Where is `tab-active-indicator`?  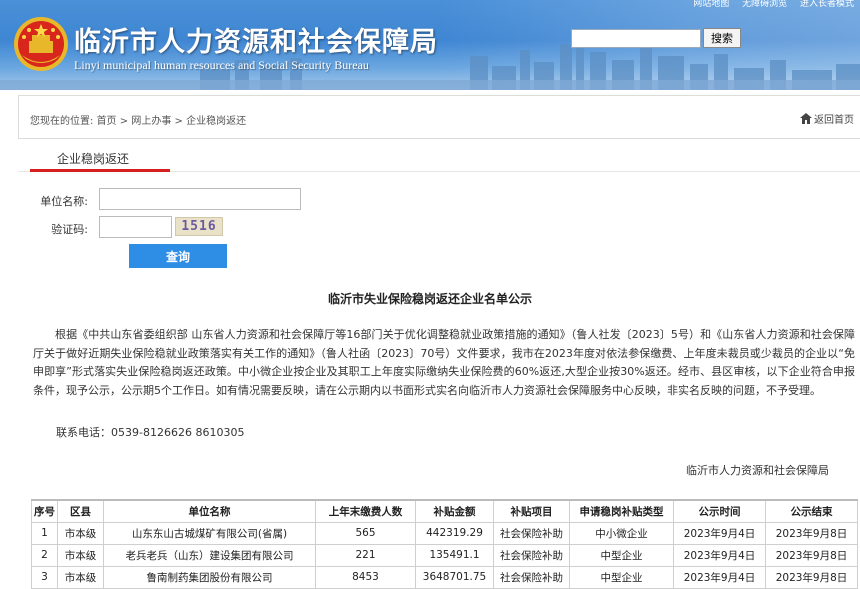
tab-active-indicator is located at coordinates (100, 170).